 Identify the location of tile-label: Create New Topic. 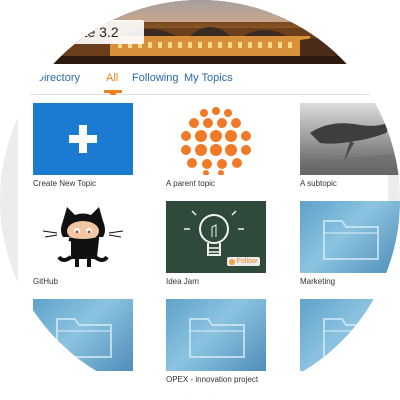
(64, 183).